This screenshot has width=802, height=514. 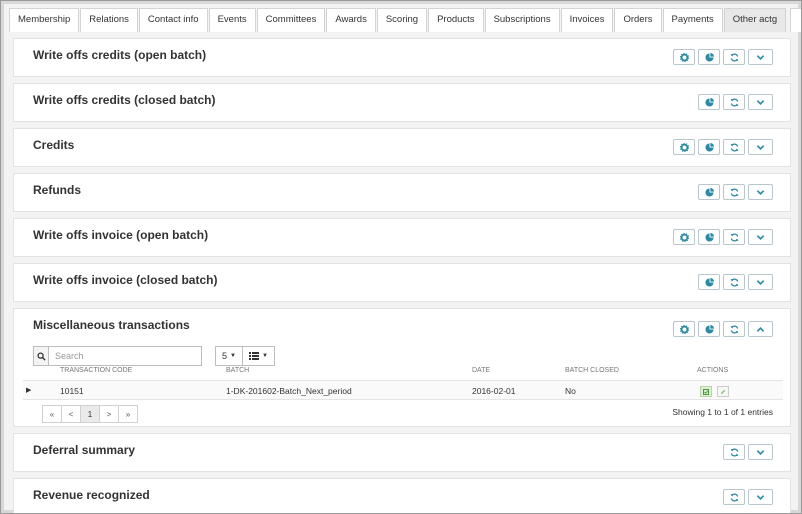 I want to click on panel-deferral-summary: Deferral summary, so click(x=402, y=452).